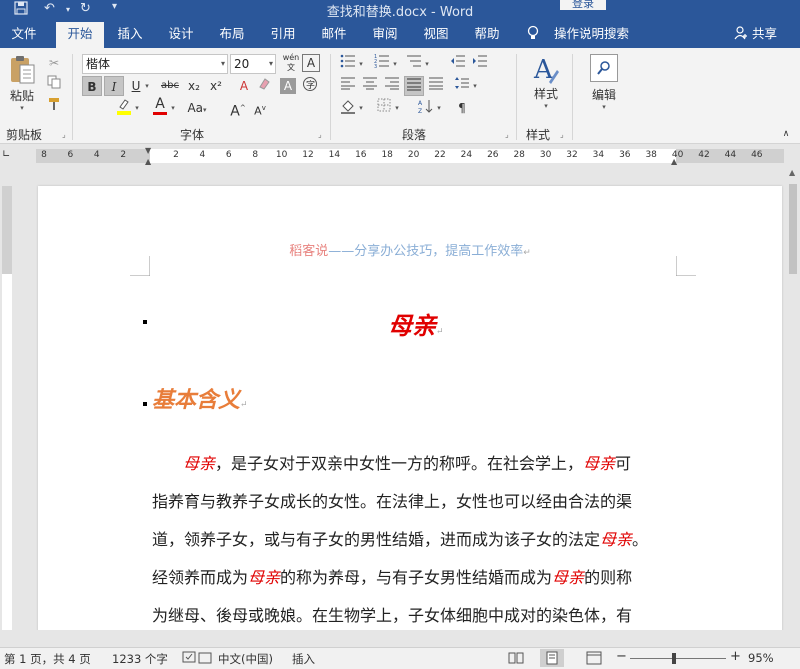 This screenshot has width=800, height=669. What do you see at coordinates (54, 63) in the screenshot?
I see `cut-icon: ✂` at bounding box center [54, 63].